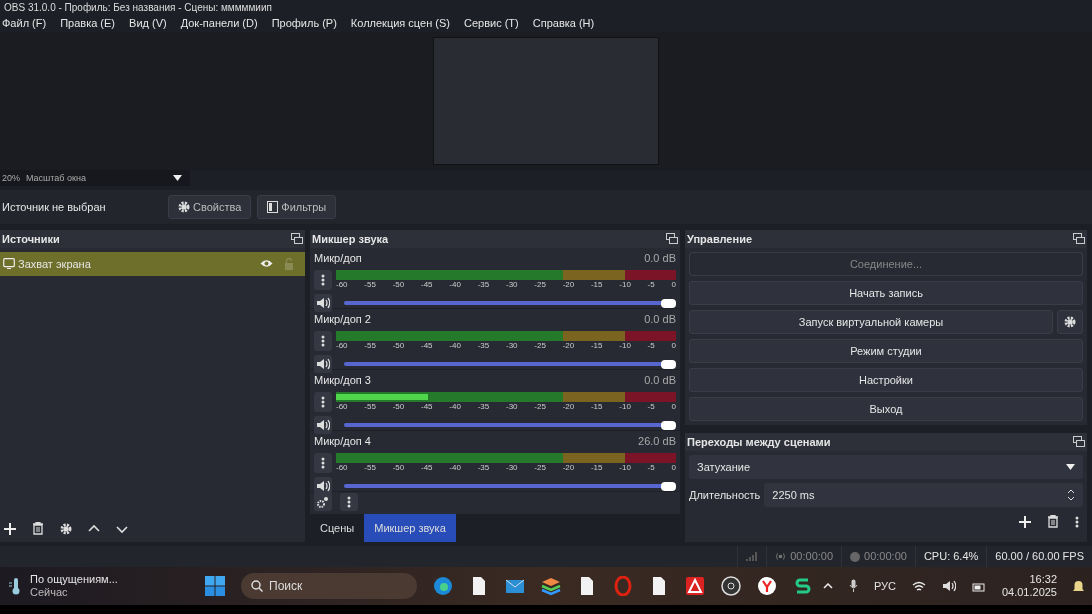 The height and width of the screenshot is (614, 1092). What do you see at coordinates (918, 586) in the screenshot?
I see `wifi-icon` at bounding box center [918, 586].